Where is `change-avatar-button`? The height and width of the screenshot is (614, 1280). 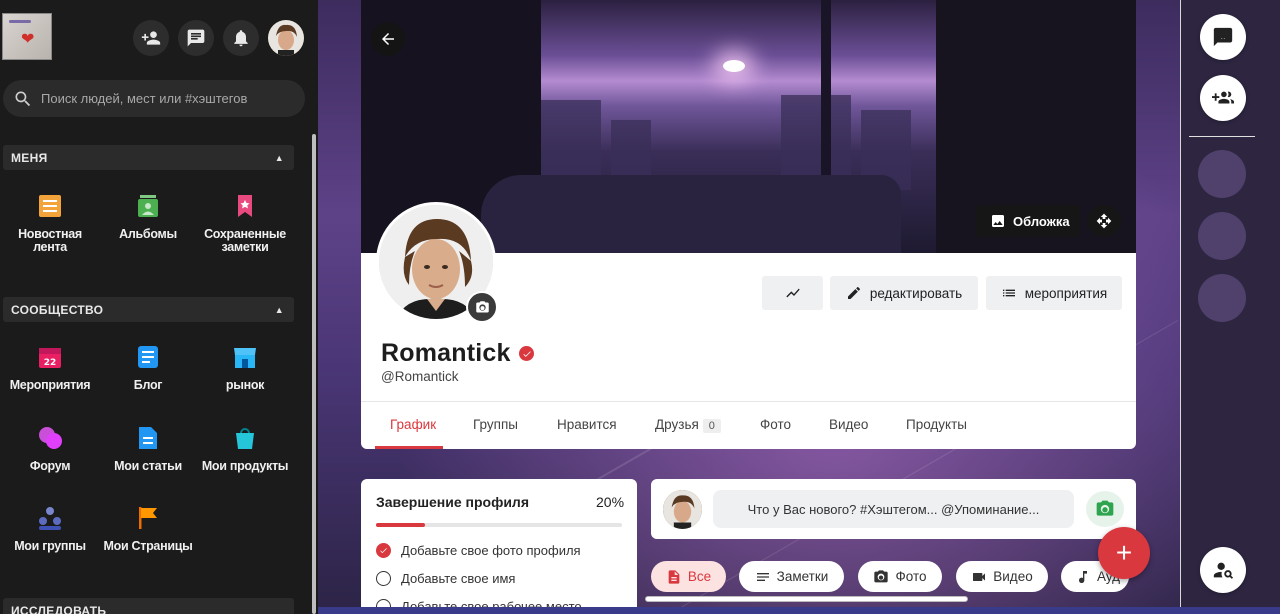
change-avatar-button is located at coordinates (482, 307).